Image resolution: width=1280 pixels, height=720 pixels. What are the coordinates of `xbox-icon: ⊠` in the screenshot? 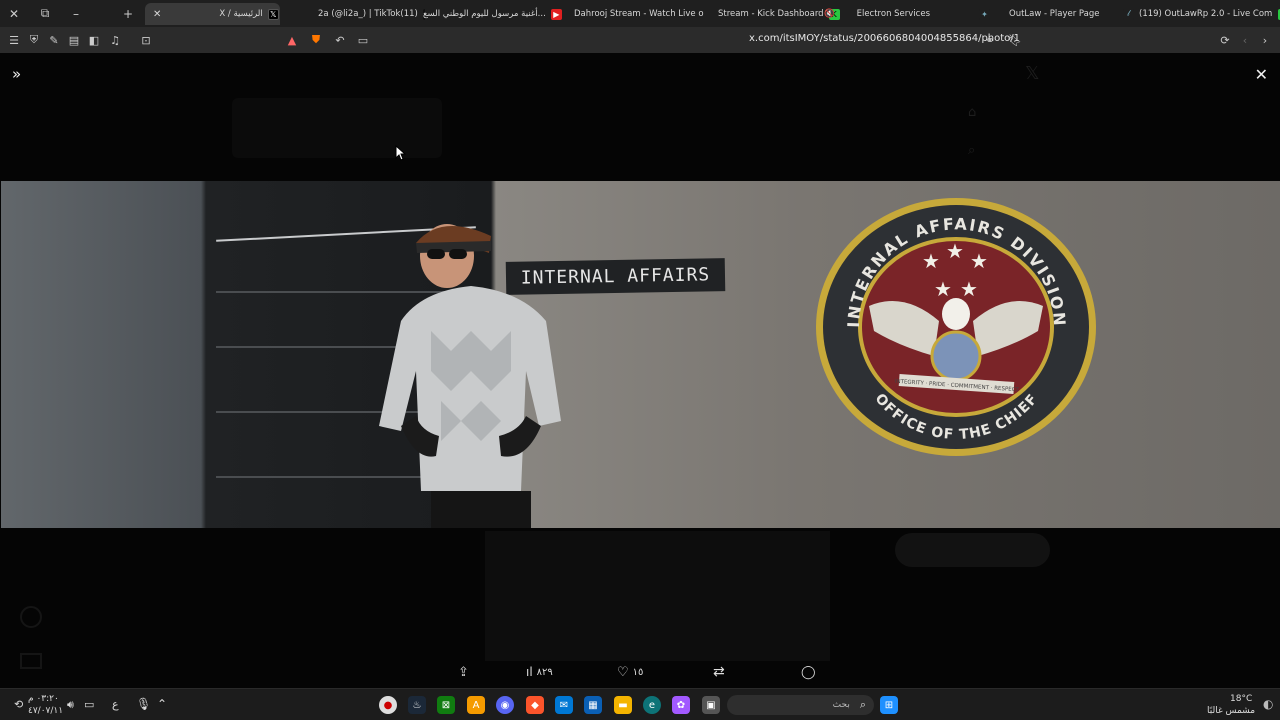 It's located at (446, 705).